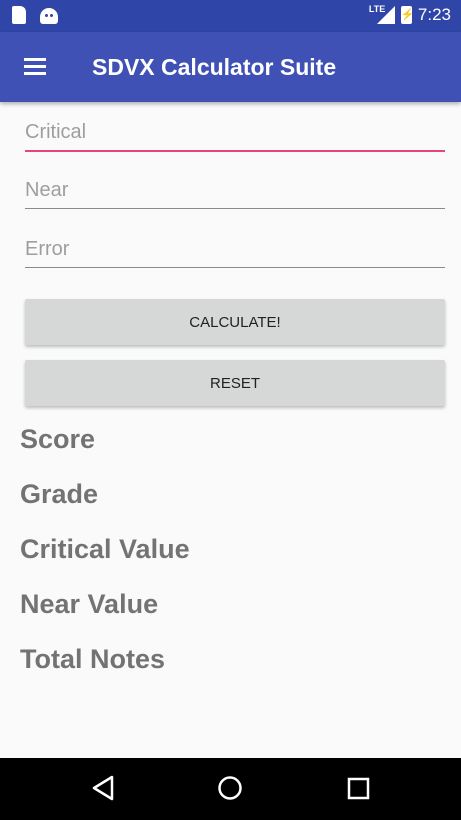 This screenshot has height=820, width=461. Describe the element at coordinates (105, 549) in the screenshot. I see `critical-value-label: Critical Value` at that location.